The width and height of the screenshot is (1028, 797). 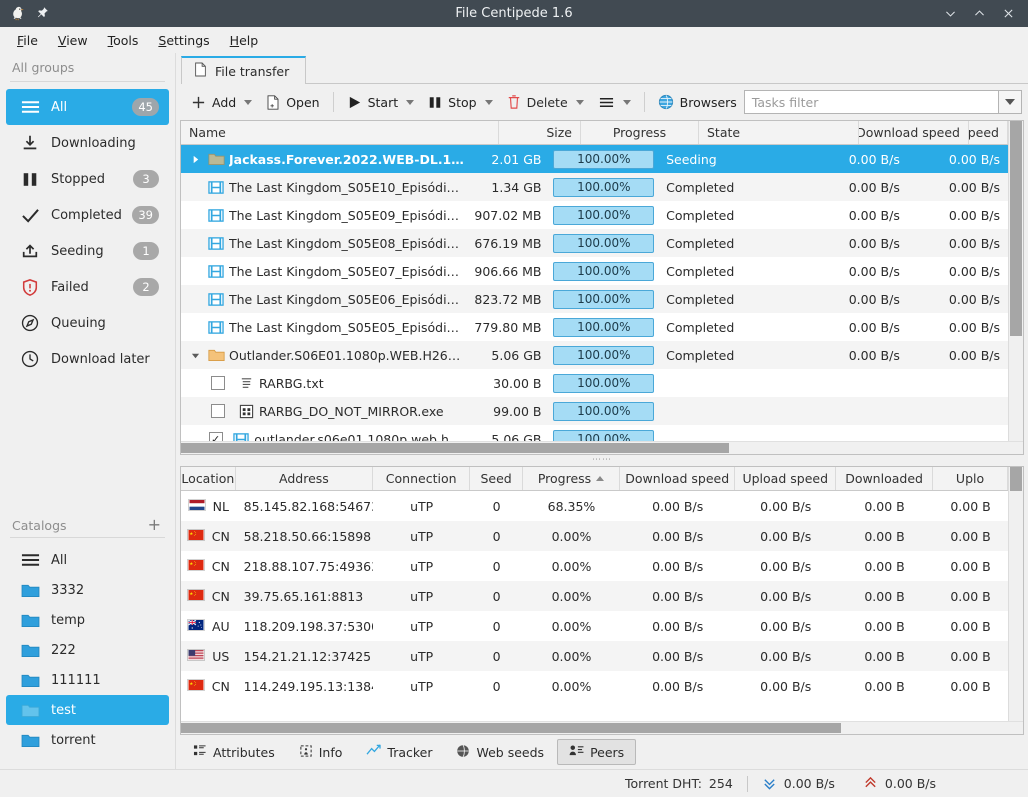 What do you see at coordinates (497, 478) in the screenshot?
I see `peers-column-header: Seed` at bounding box center [497, 478].